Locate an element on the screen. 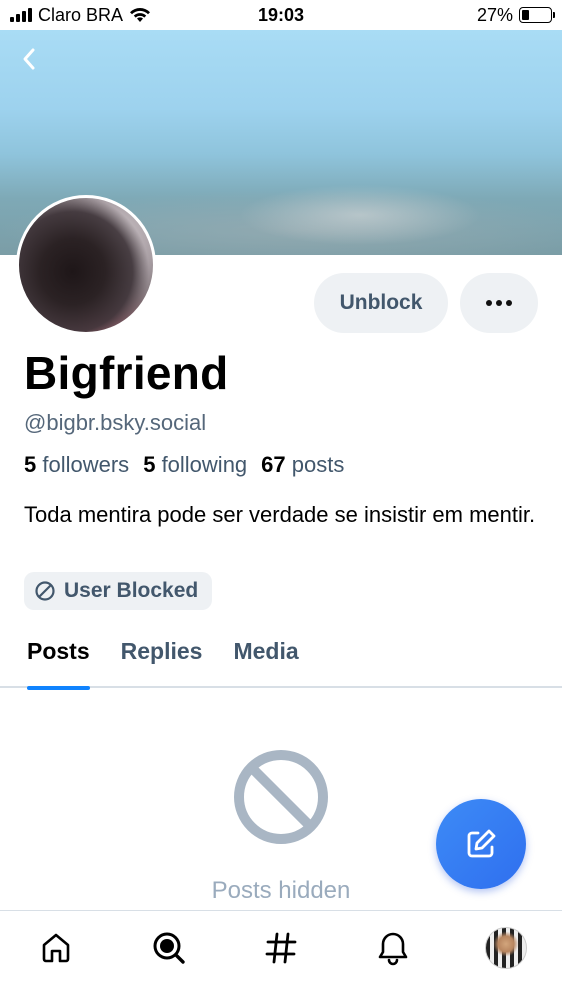  chevron-left-icon is located at coordinates (29, 59).